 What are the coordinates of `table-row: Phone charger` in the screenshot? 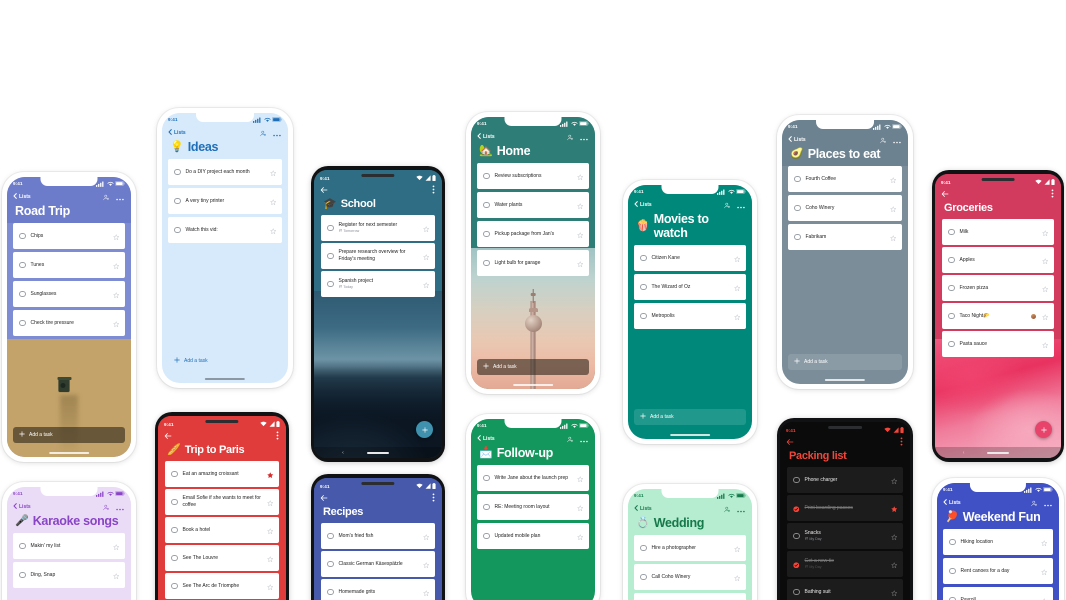 It's located at (845, 480).